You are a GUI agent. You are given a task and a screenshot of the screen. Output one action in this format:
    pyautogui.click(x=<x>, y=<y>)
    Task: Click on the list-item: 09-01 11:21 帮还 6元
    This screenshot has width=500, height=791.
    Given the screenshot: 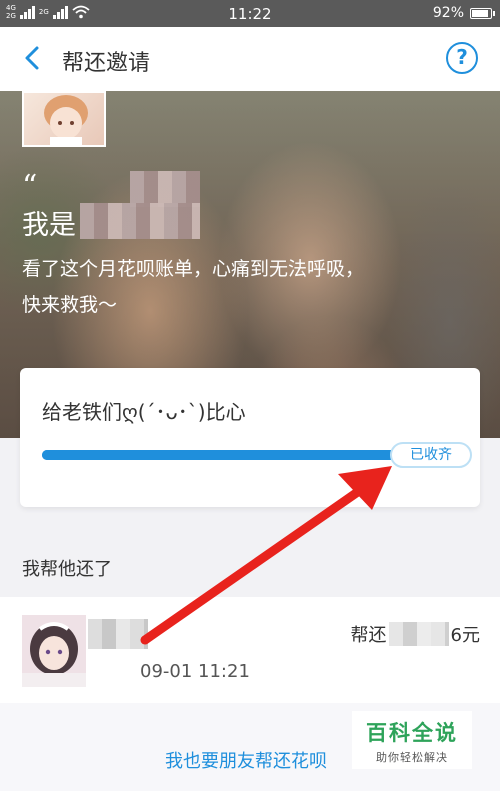 What is the action you would take?
    pyautogui.click(x=250, y=650)
    